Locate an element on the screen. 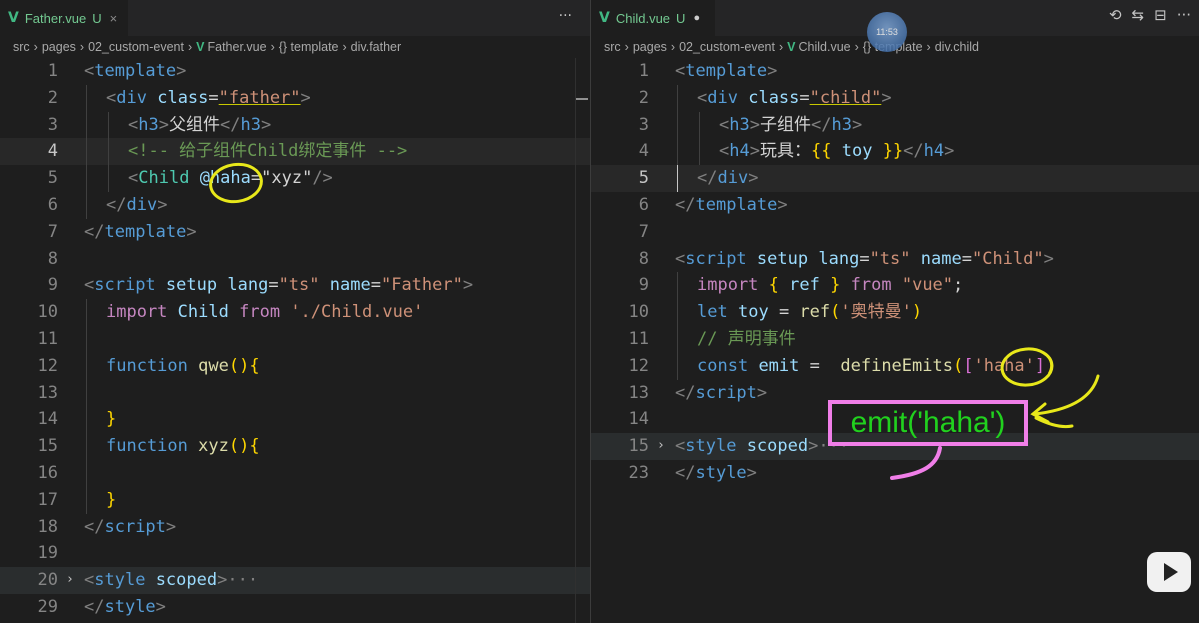 The height and width of the screenshot is (623, 1199). code-line-current: 5 </div> is located at coordinates (895, 178).